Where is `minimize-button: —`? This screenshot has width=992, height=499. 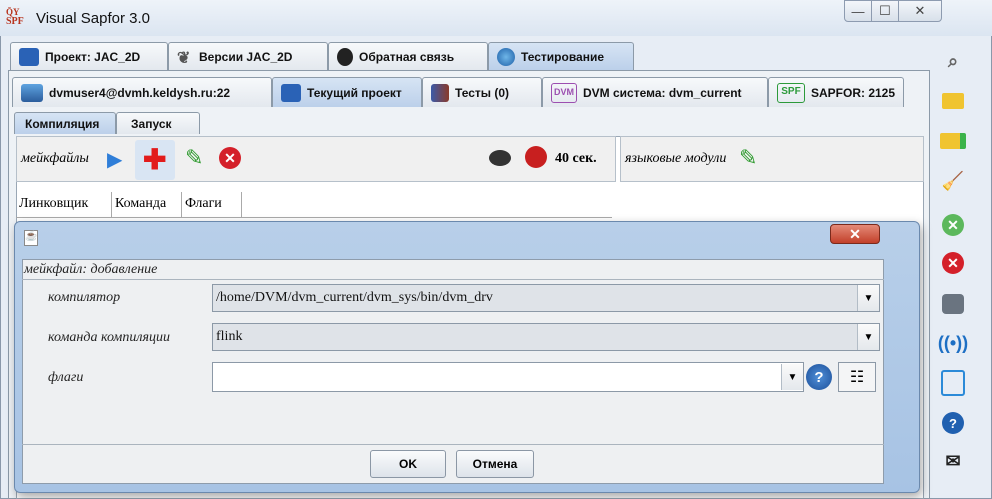 minimize-button: — is located at coordinates (858, 11).